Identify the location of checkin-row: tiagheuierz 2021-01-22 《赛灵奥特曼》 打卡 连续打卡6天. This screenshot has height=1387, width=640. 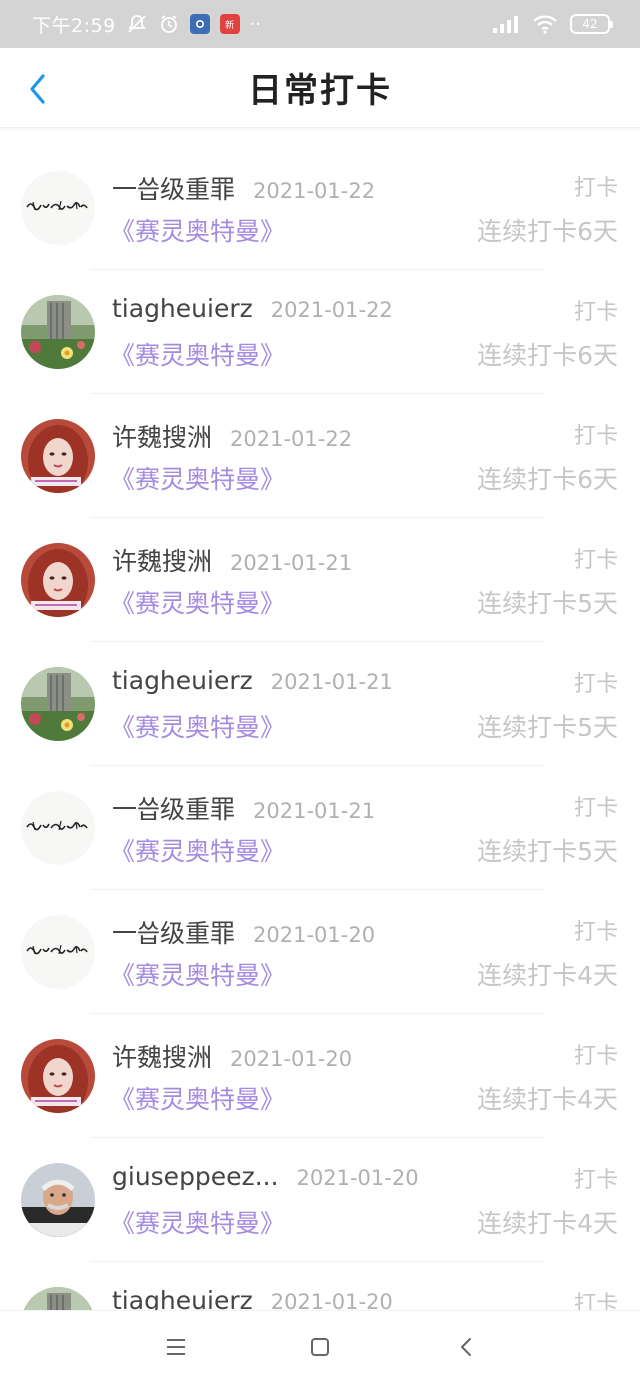
(320, 332).